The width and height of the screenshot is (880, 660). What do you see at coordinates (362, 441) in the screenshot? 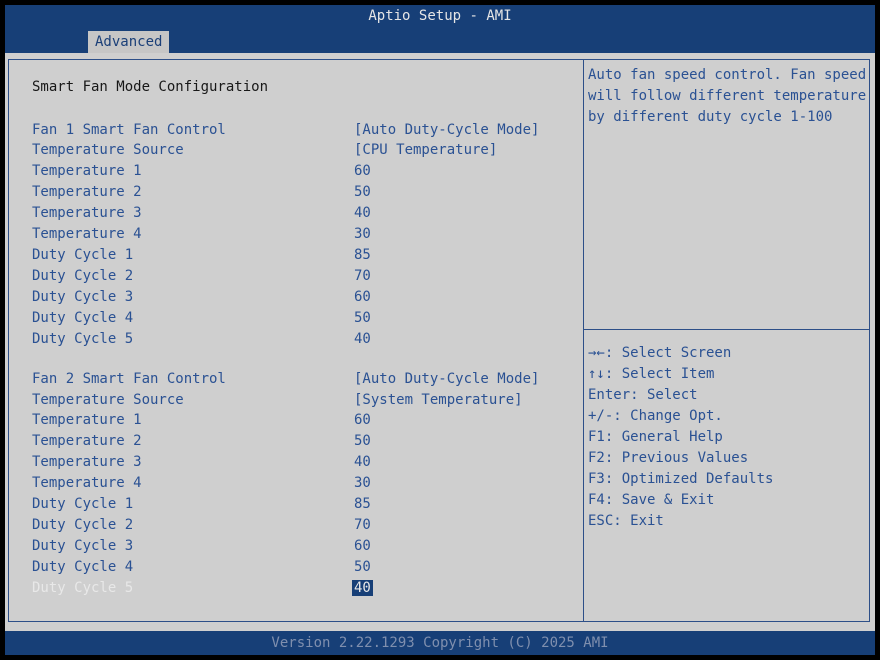
I see `fan2-temp2-value: 50` at bounding box center [362, 441].